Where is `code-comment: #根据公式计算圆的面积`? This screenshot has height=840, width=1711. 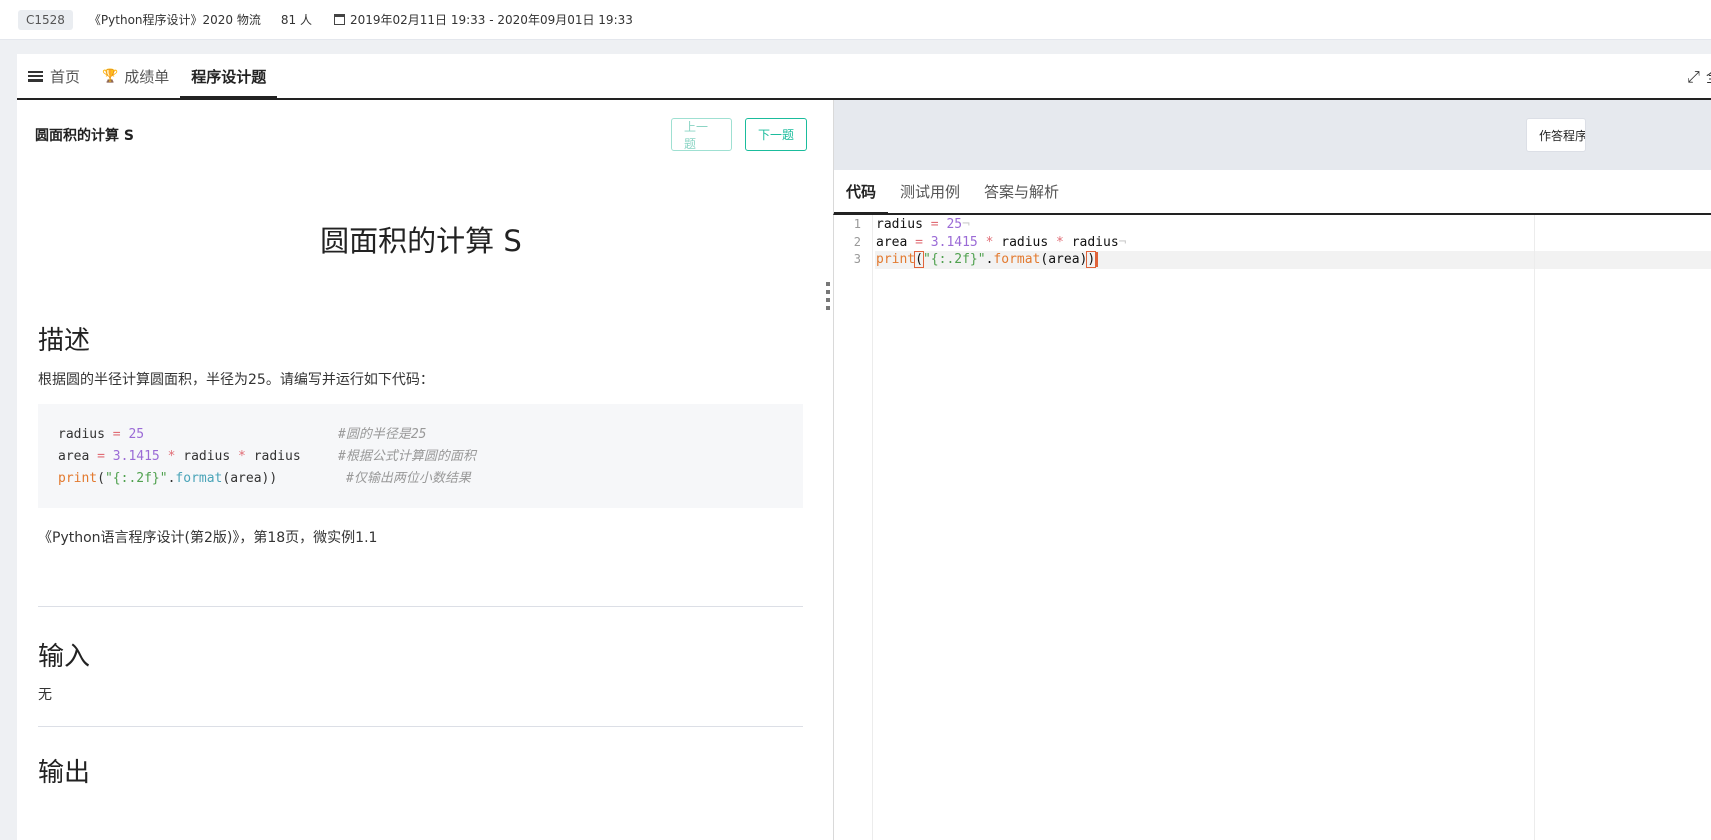
code-comment: #根据公式计算圆的面积 is located at coordinates (407, 456).